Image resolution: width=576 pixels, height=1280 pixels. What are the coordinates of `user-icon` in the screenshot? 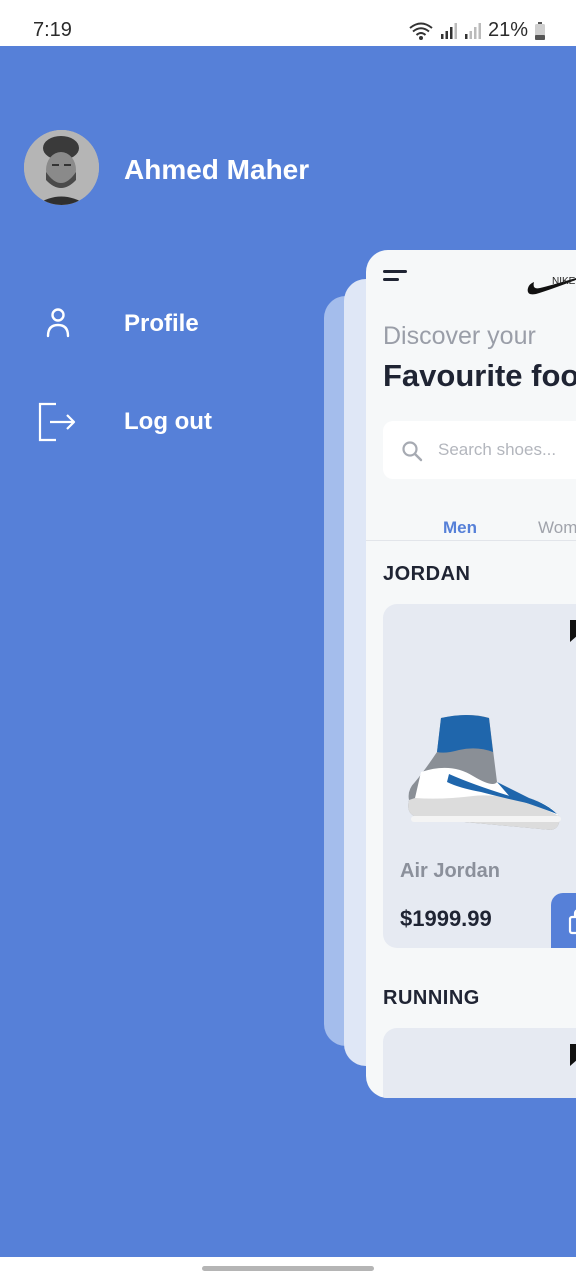 It's located at (58, 323).